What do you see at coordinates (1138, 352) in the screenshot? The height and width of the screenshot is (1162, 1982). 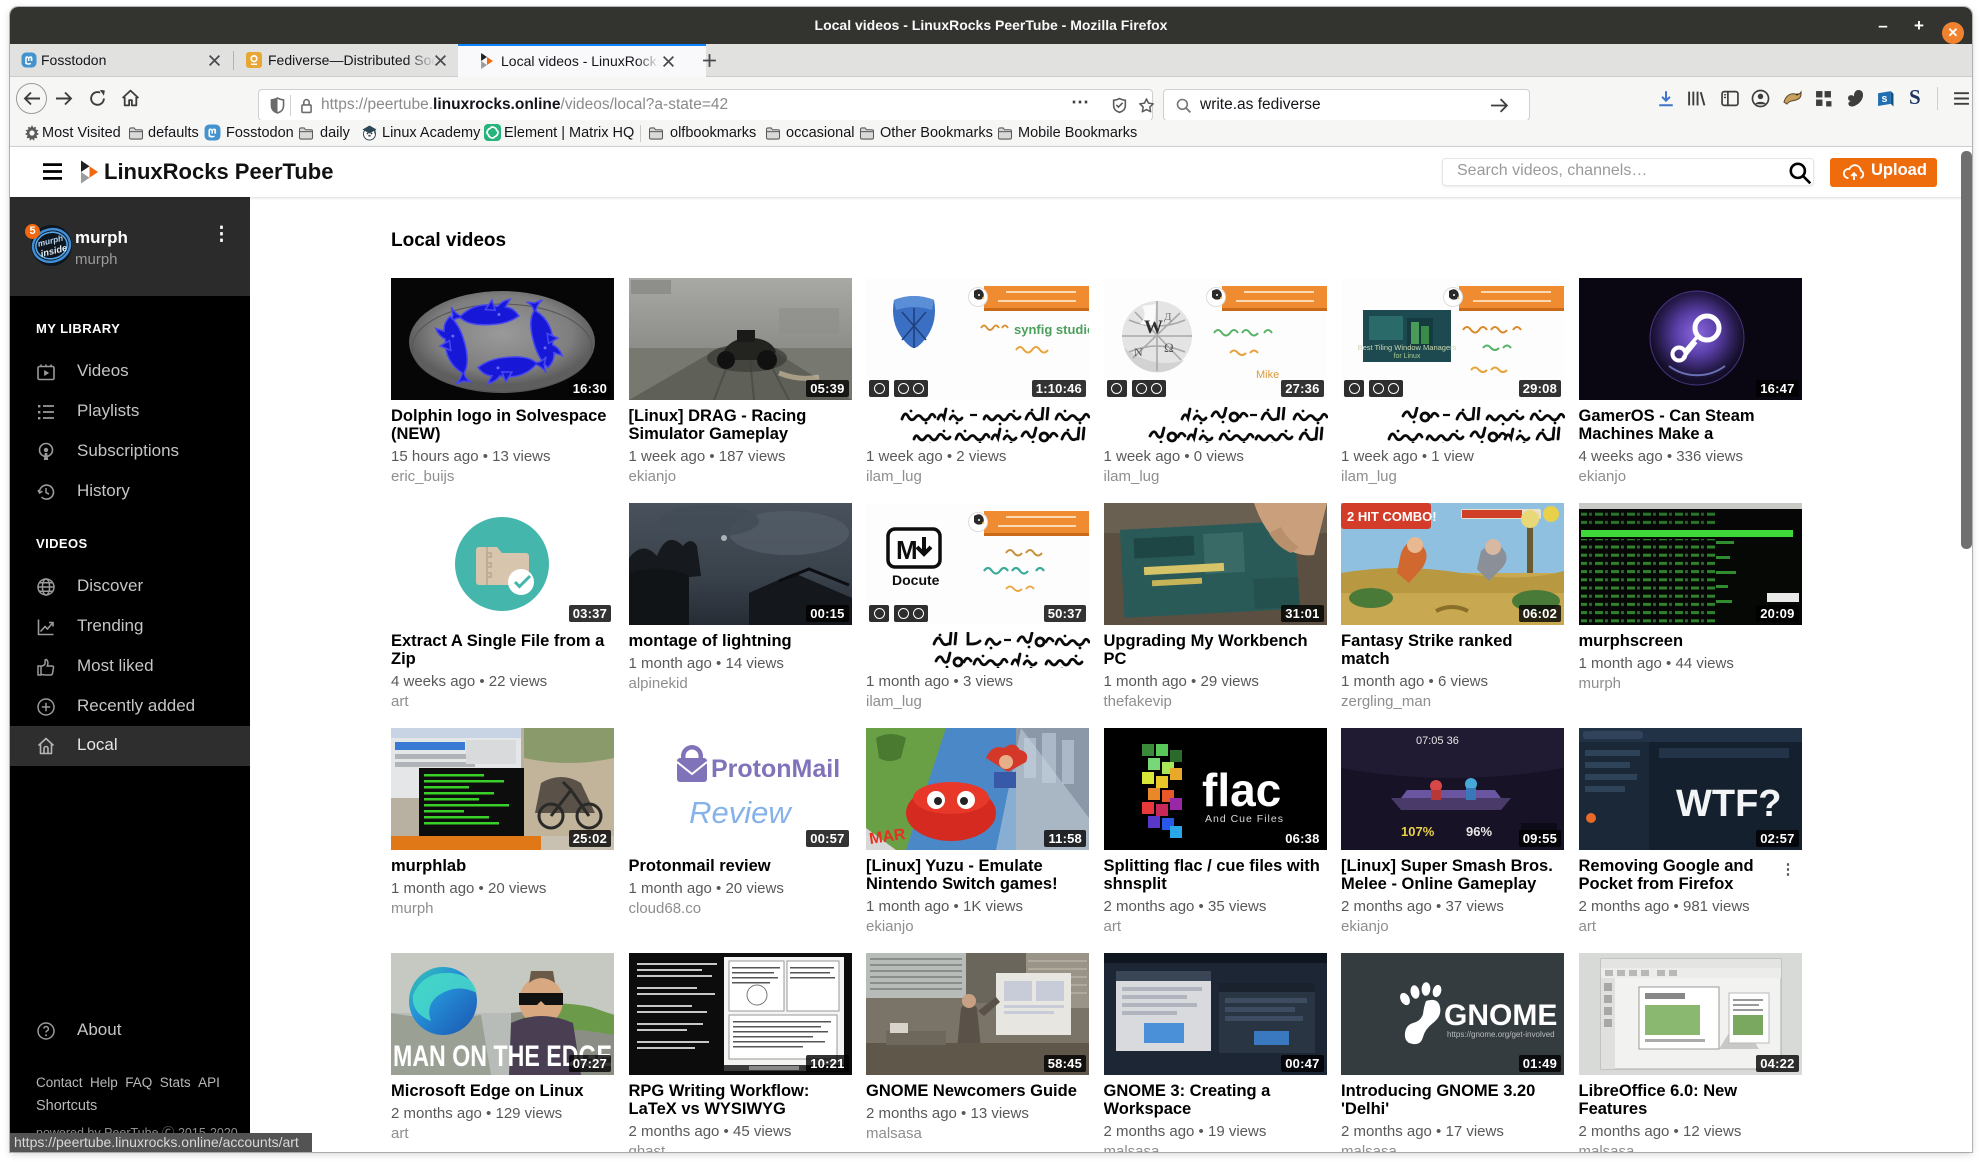 I see `svg-text: N` at bounding box center [1138, 352].